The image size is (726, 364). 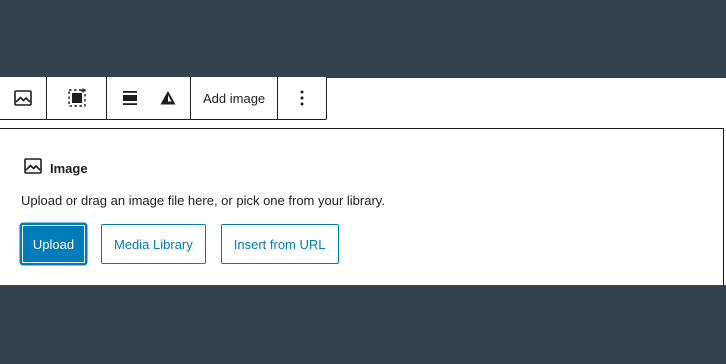 I want to click on align-button, so click(x=130, y=98).